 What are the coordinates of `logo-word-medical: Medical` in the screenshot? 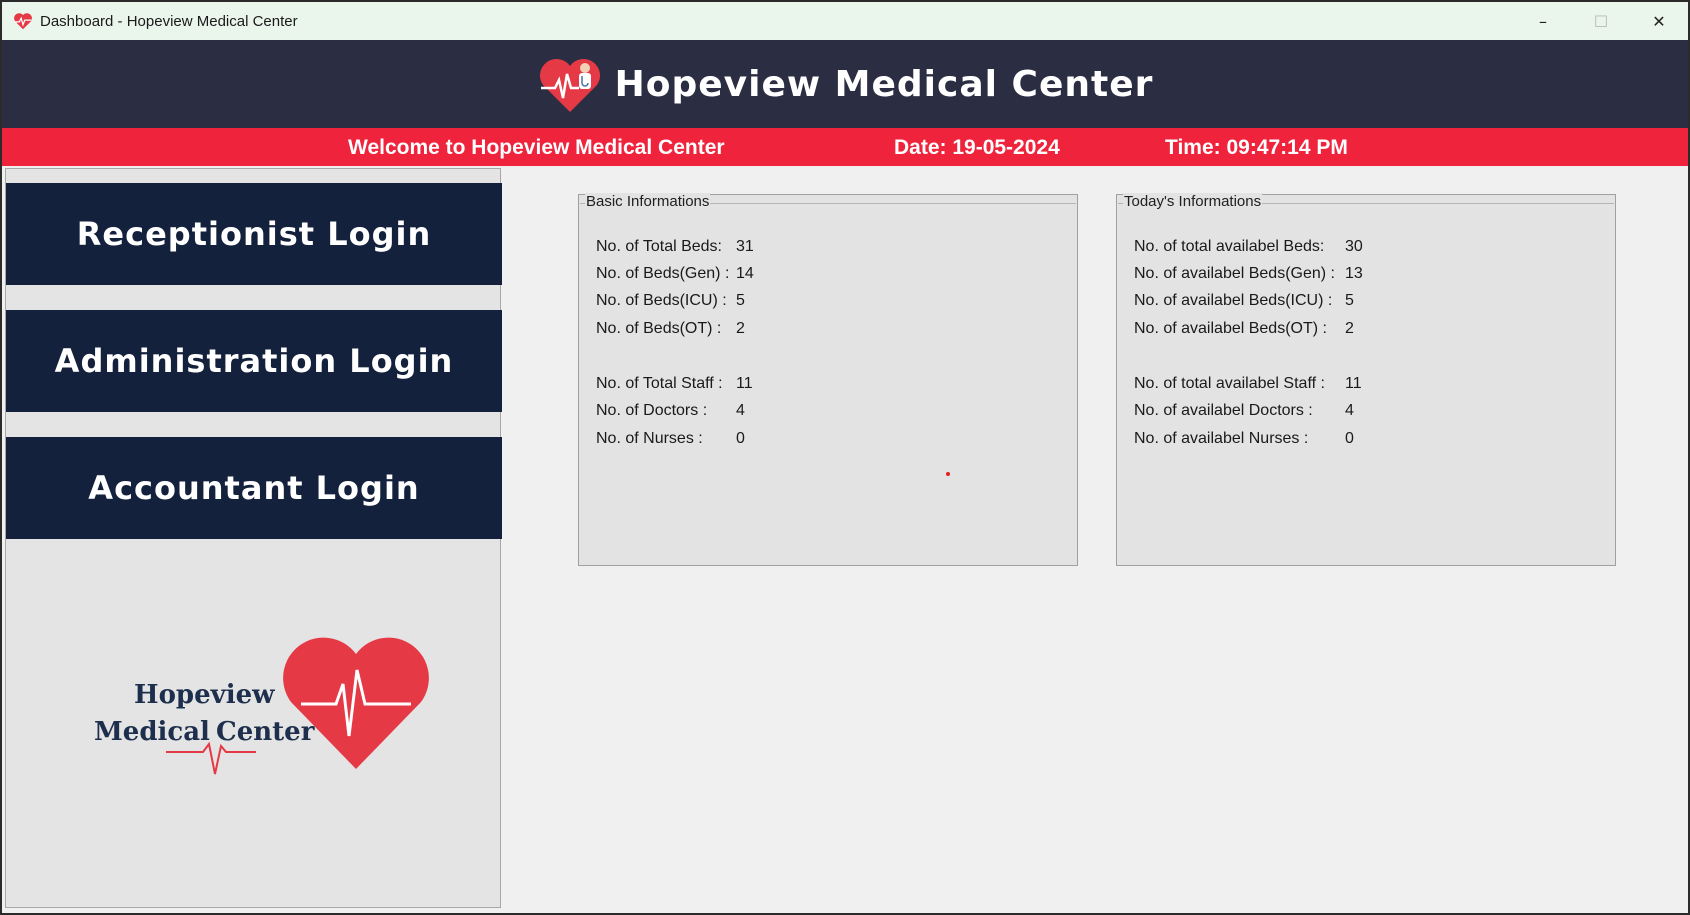 It's located at (152, 732).